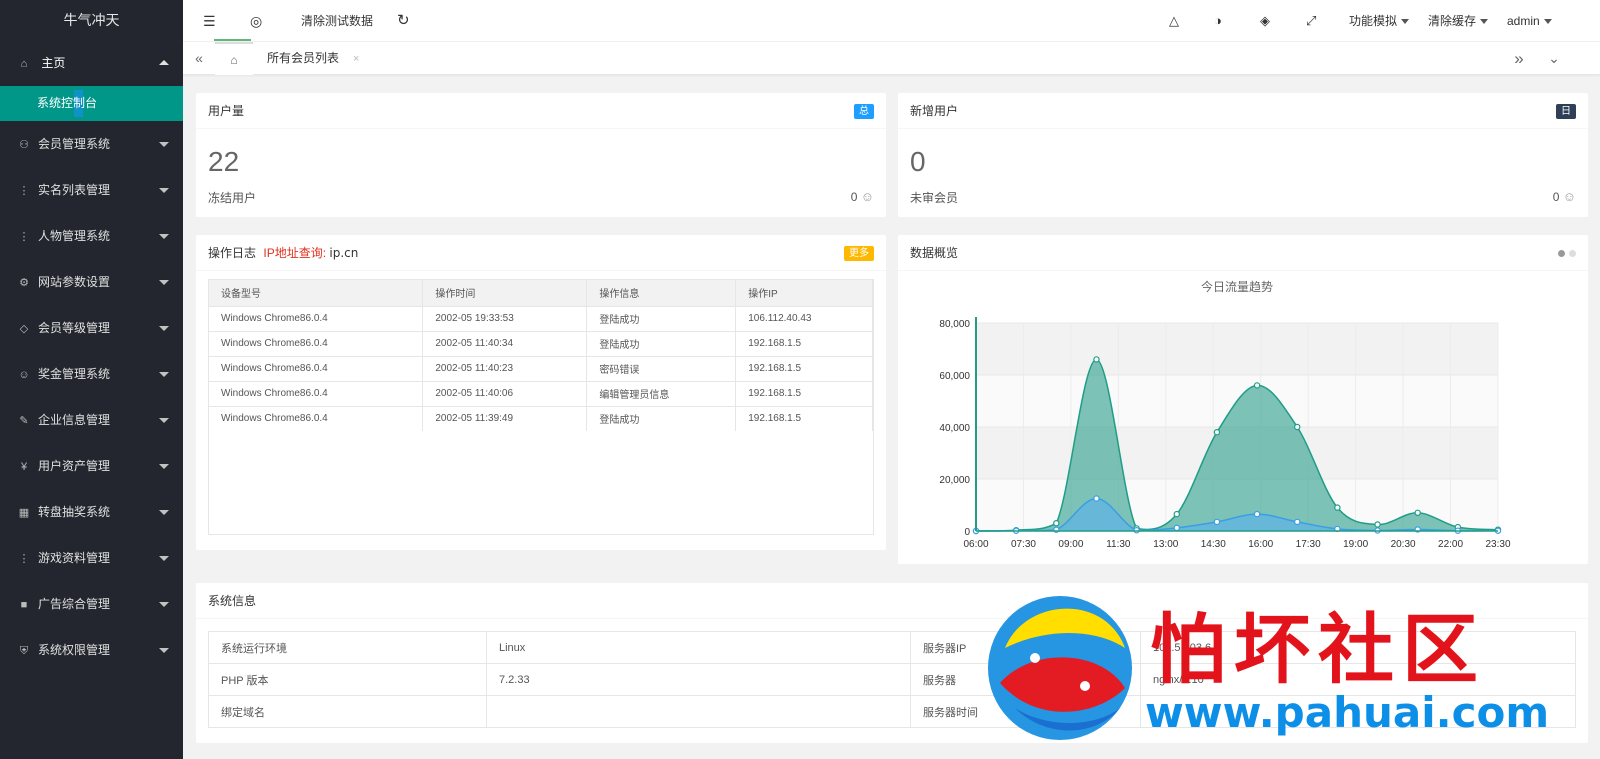  What do you see at coordinates (91, 103) in the screenshot?
I see `sidebar-subitem-console: 系统控制台` at bounding box center [91, 103].